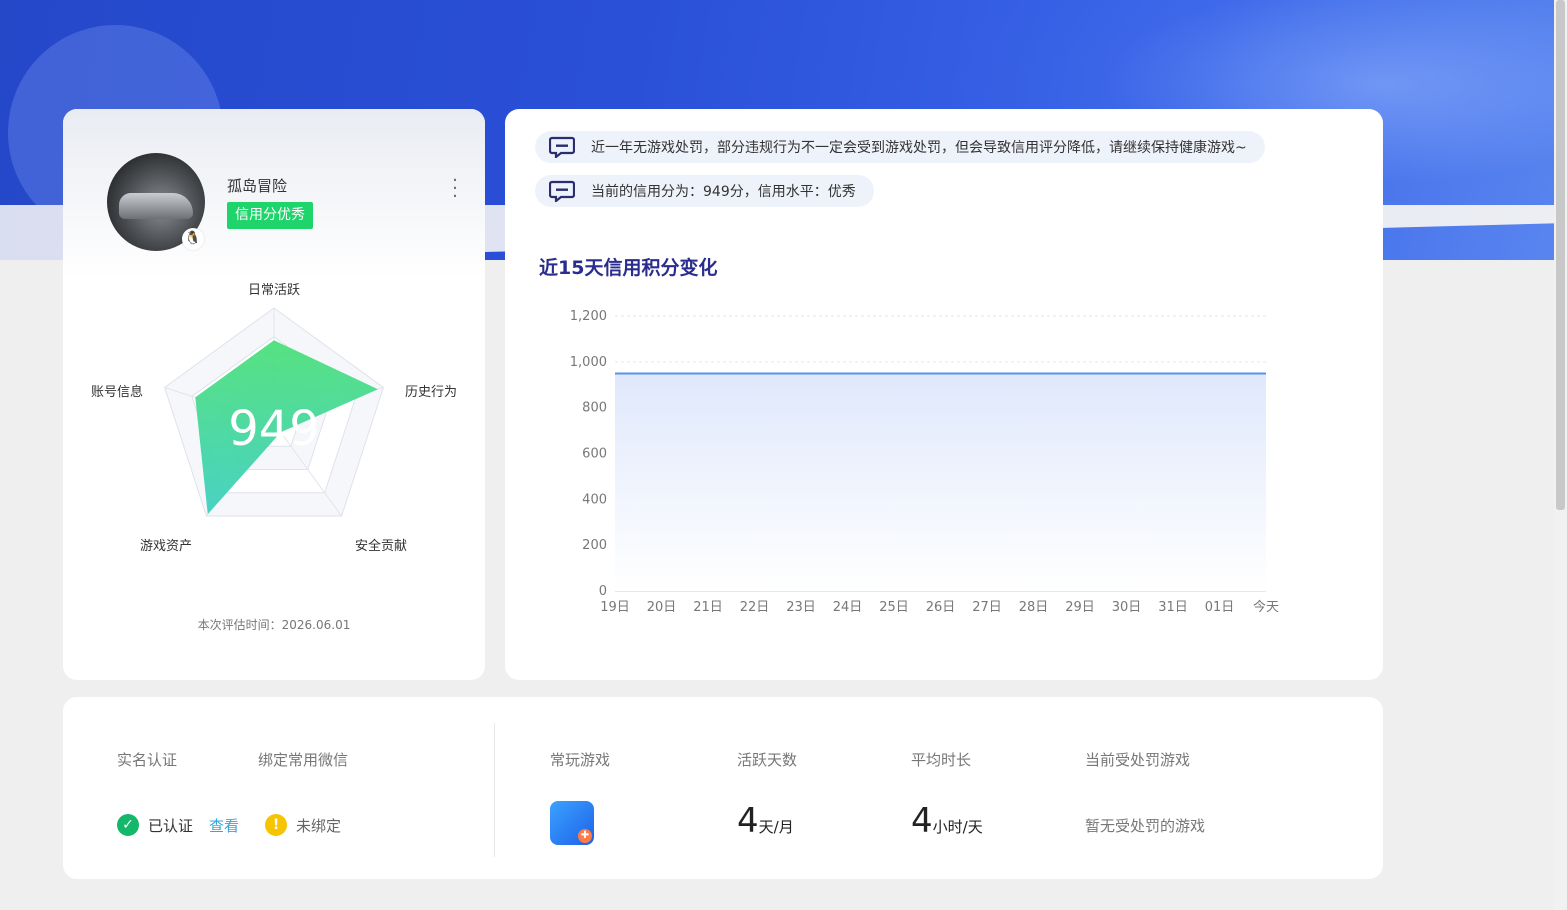 The image size is (1567, 910). I want to click on x-tick-label: 24日, so click(848, 607).